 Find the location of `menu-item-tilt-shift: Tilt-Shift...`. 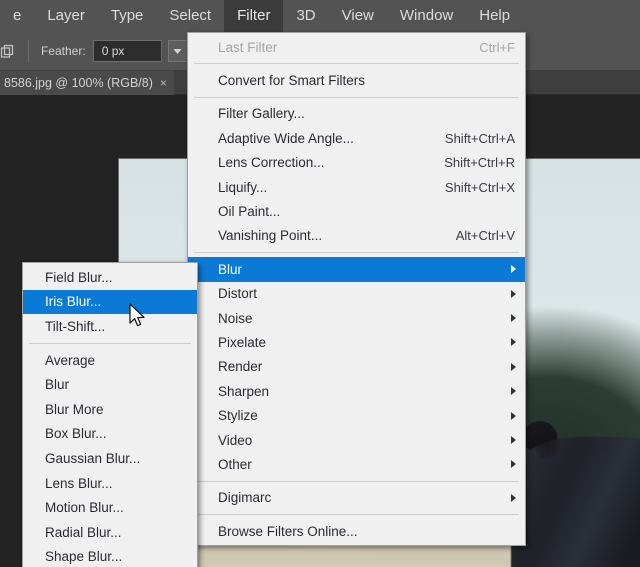

menu-item-tilt-shift: Tilt-Shift... is located at coordinates (110, 326).